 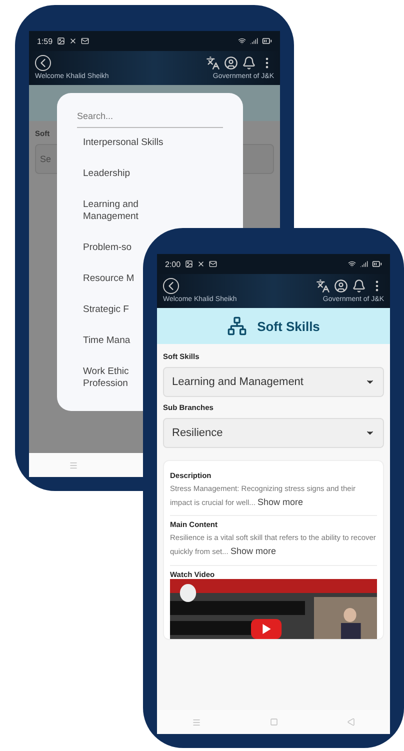 What do you see at coordinates (288, 326) in the screenshot?
I see `page-title: Soft Skills` at bounding box center [288, 326].